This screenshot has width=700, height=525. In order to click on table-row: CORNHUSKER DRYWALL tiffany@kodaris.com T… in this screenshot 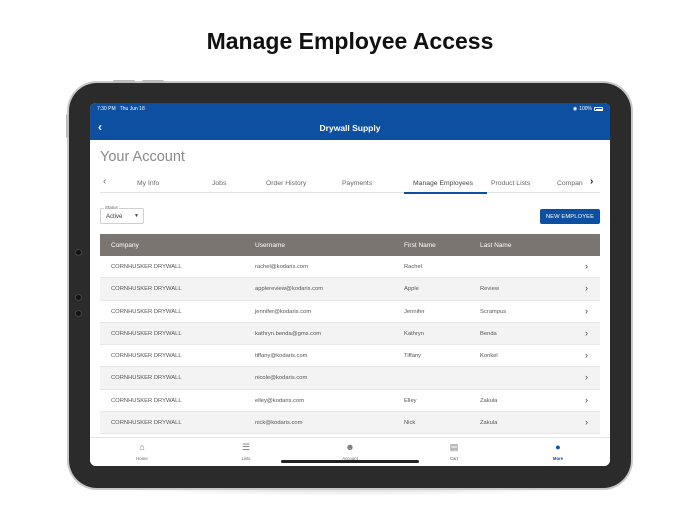, I will do `click(350, 356)`.